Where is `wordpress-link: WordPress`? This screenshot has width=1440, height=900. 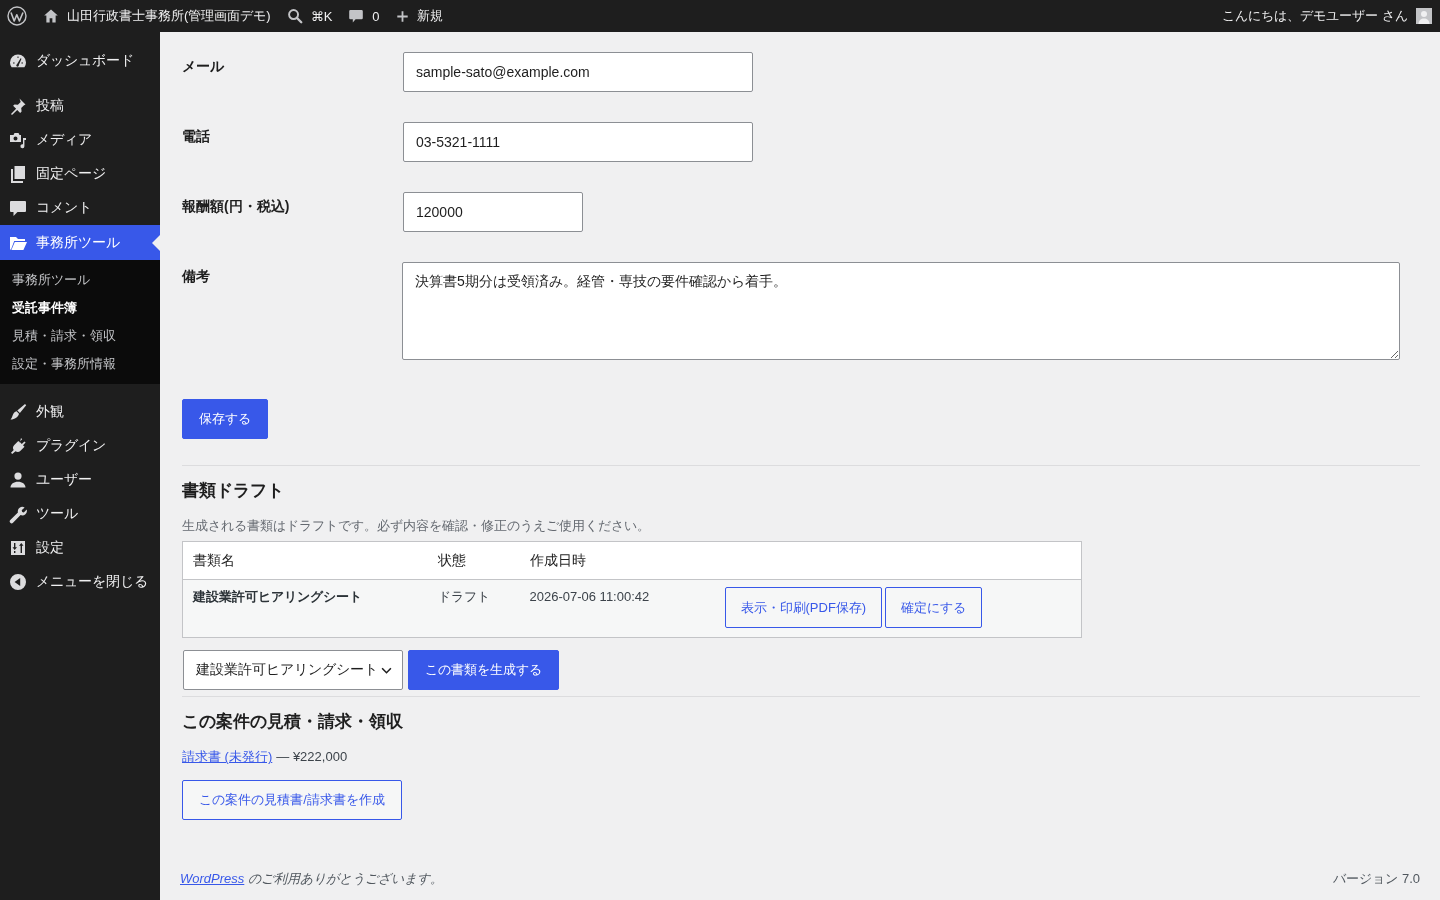 wordpress-link: WordPress is located at coordinates (212, 878).